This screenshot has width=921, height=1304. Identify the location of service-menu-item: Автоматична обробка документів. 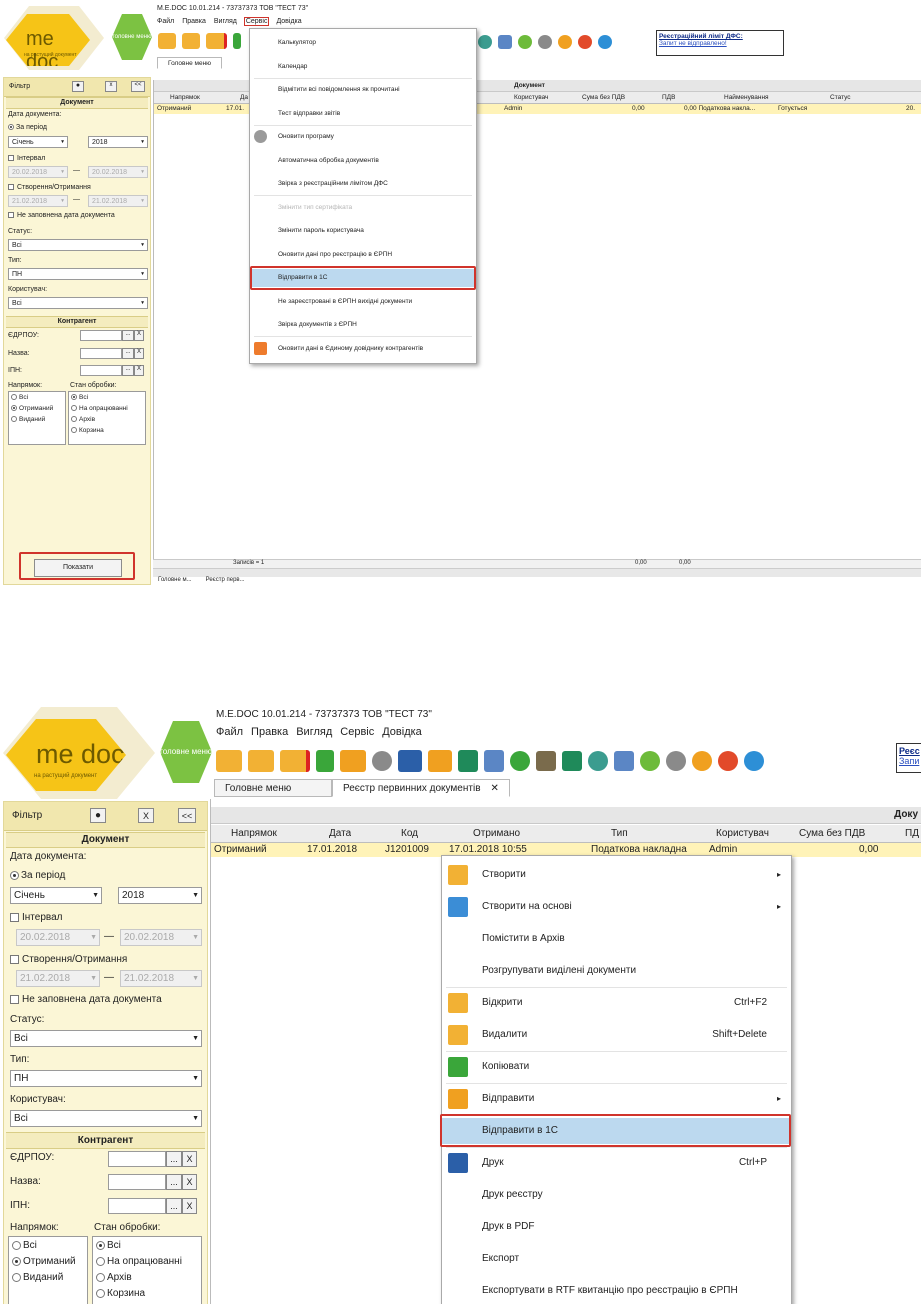
(363, 161).